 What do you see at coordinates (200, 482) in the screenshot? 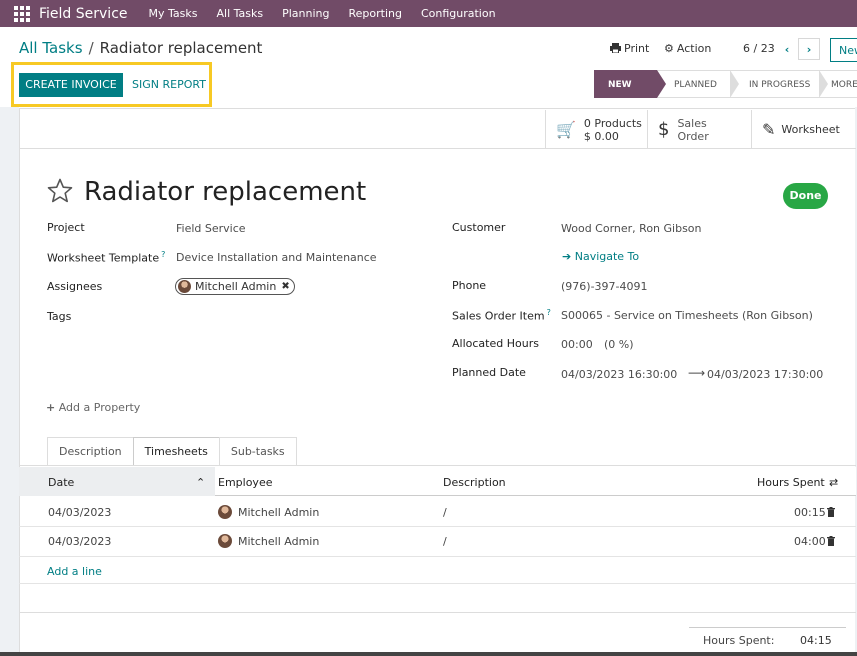
I see `sort-up-icon: ⌃` at bounding box center [200, 482].